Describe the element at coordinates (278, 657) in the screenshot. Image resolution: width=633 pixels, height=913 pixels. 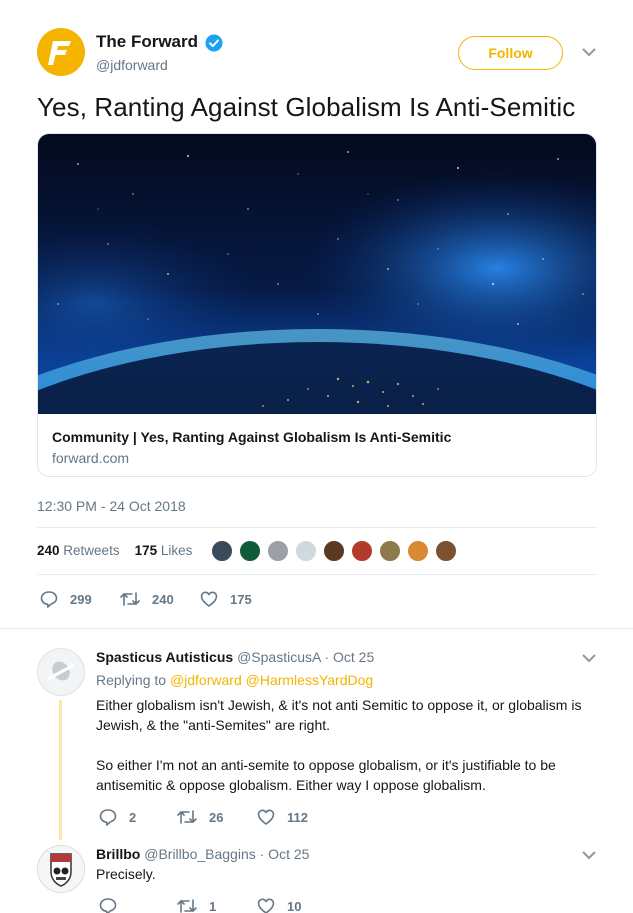
I see `reply-author-handle: @SpasticusA` at that location.